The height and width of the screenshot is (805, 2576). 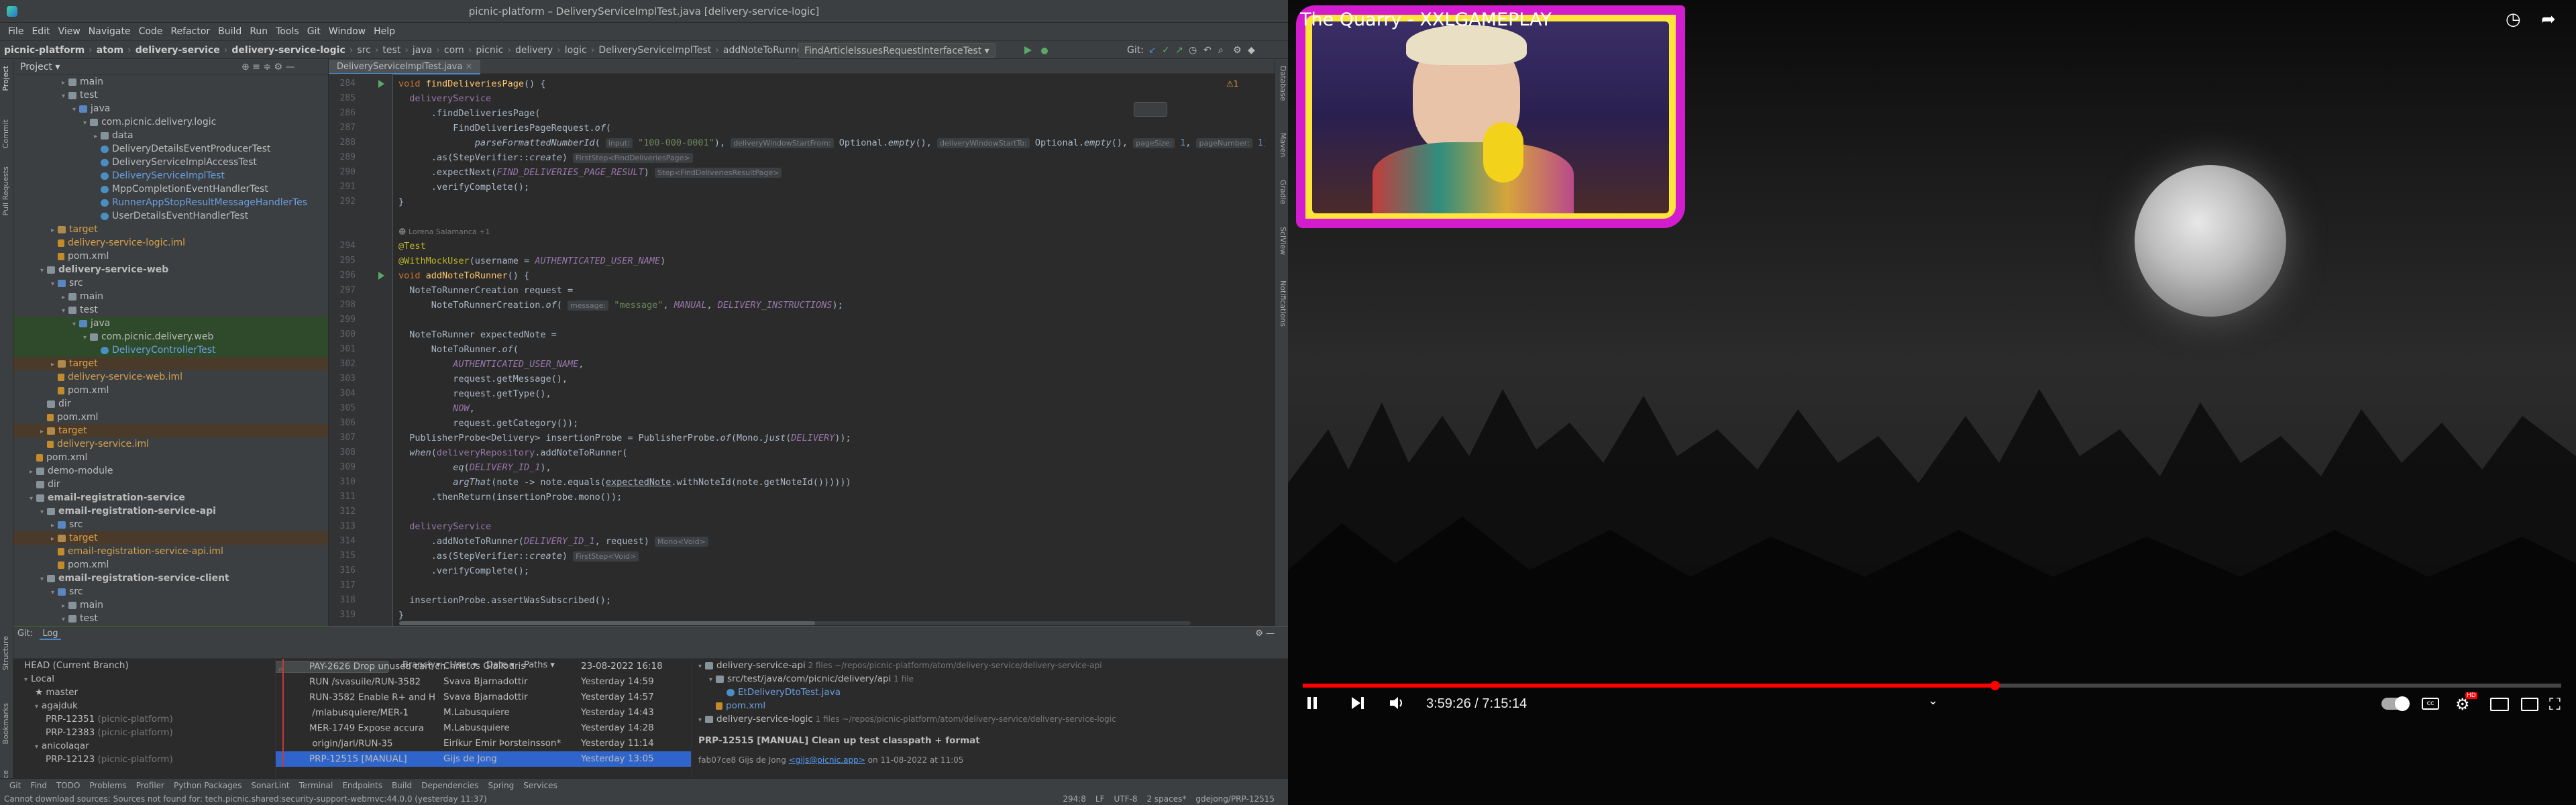 What do you see at coordinates (170, 189) in the screenshot?
I see `project-tree-item: MppCompletionEventHandlerTest` at bounding box center [170, 189].